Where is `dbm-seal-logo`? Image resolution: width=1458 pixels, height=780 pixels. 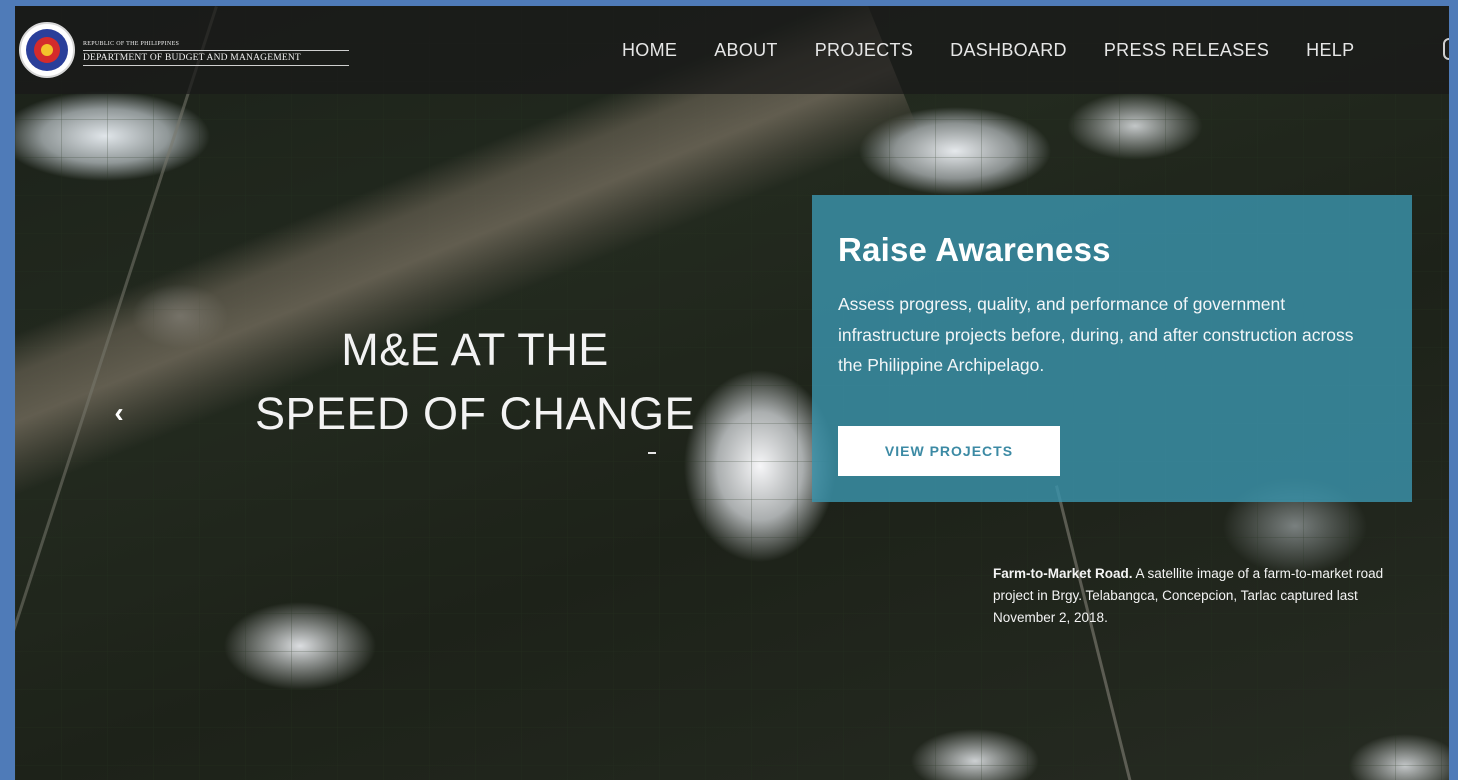
dbm-seal-logo is located at coordinates (47, 50).